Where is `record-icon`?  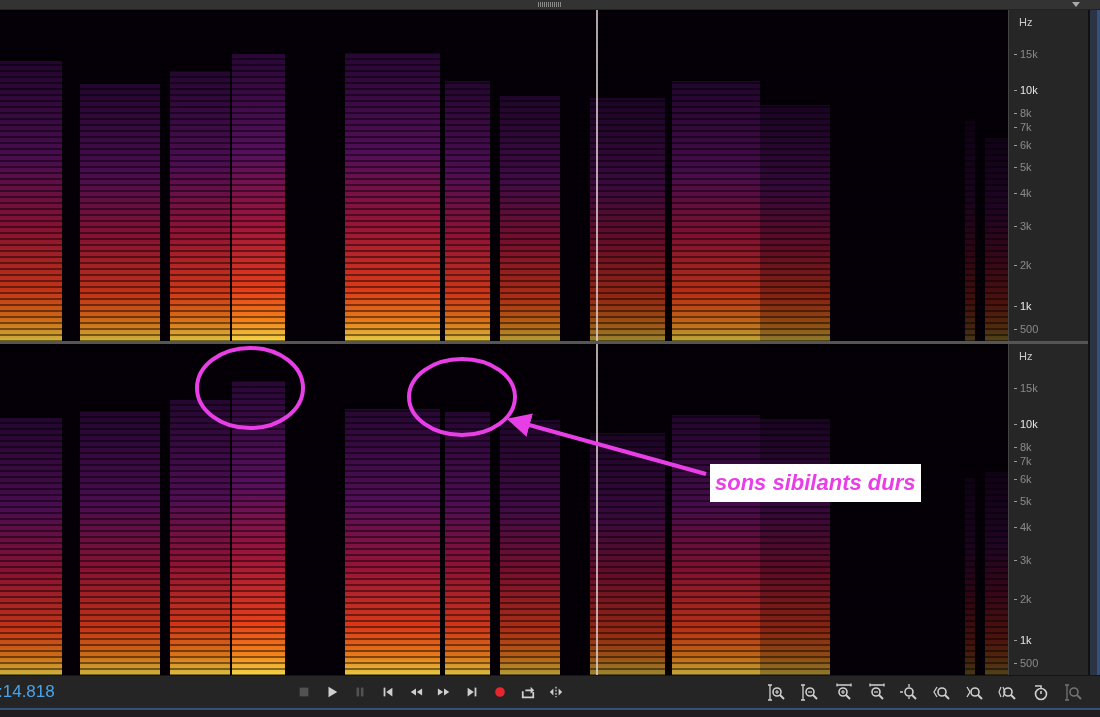
record-icon is located at coordinates (500, 692).